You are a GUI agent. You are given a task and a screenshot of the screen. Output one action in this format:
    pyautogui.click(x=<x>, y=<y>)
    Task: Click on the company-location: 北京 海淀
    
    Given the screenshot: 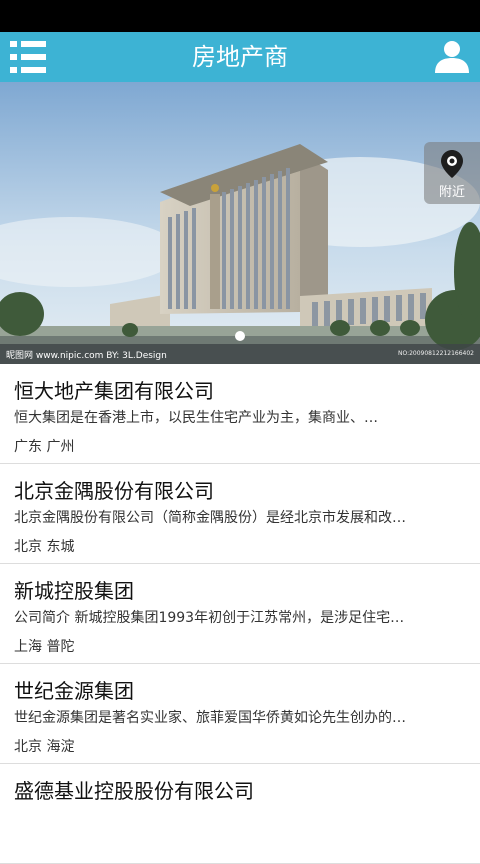 What is the action you would take?
    pyautogui.click(x=44, y=747)
    